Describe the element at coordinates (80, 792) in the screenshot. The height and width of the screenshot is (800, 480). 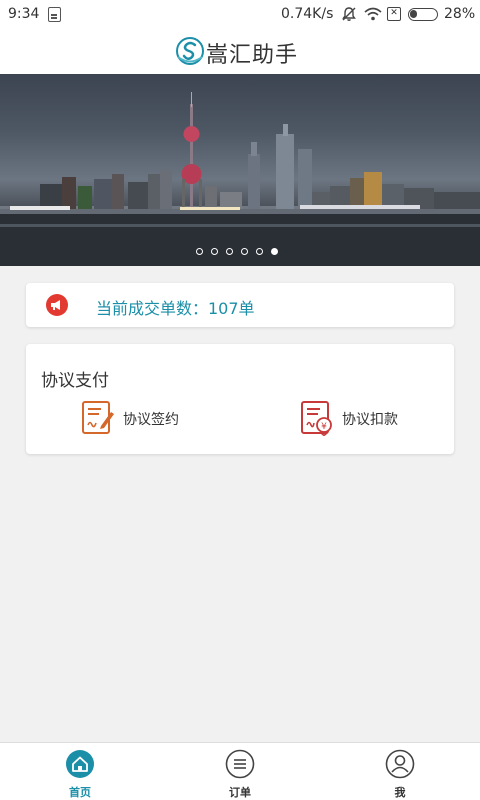
I see `nav-home-label: 首页` at that location.